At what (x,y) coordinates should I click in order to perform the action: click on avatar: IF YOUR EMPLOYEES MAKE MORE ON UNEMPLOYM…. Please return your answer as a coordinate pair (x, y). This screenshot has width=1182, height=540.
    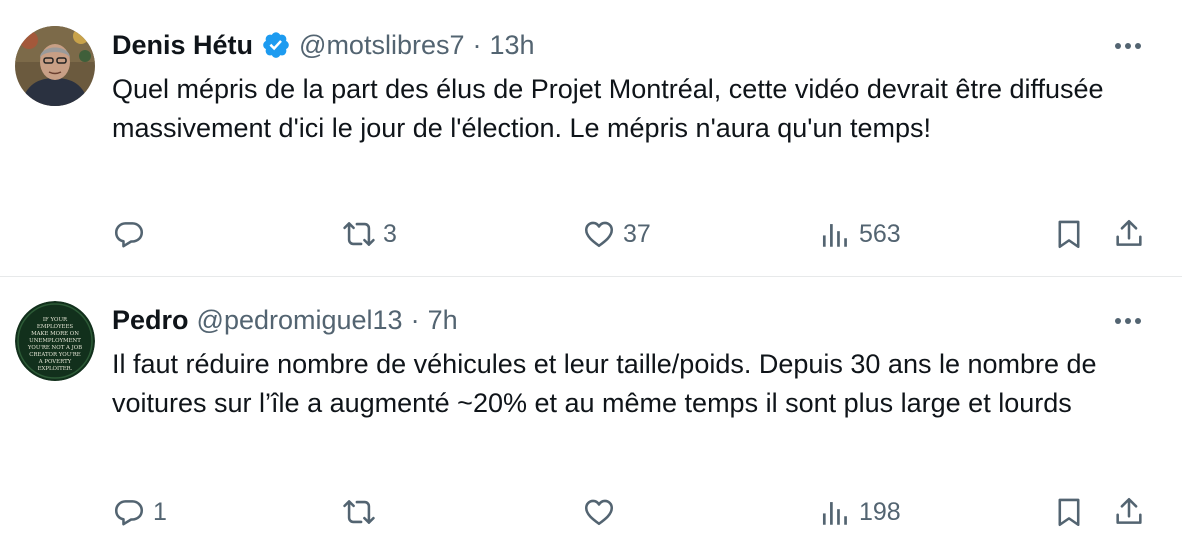
    Looking at the image, I should click on (55, 341).